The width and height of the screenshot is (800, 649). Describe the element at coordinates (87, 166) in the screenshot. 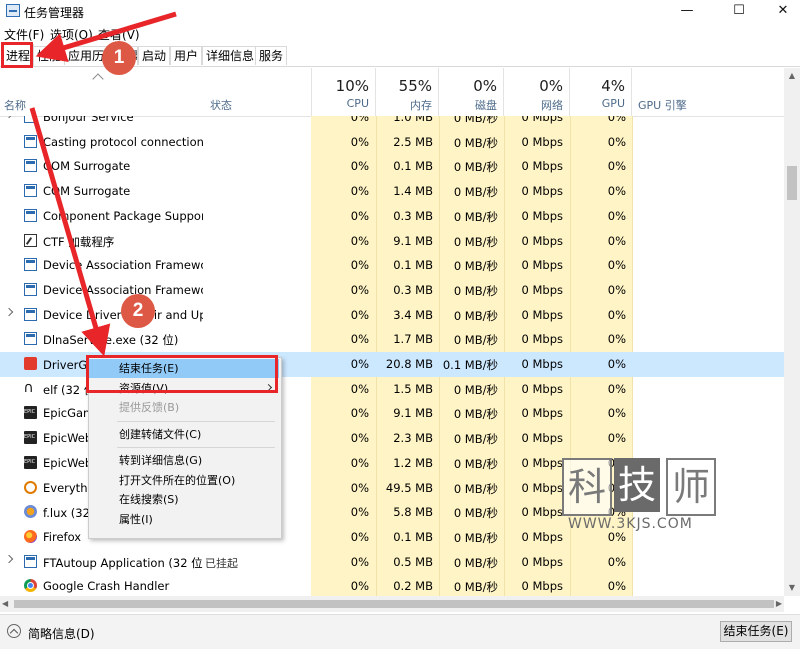

I see `process-name: COM Surrogate` at that location.